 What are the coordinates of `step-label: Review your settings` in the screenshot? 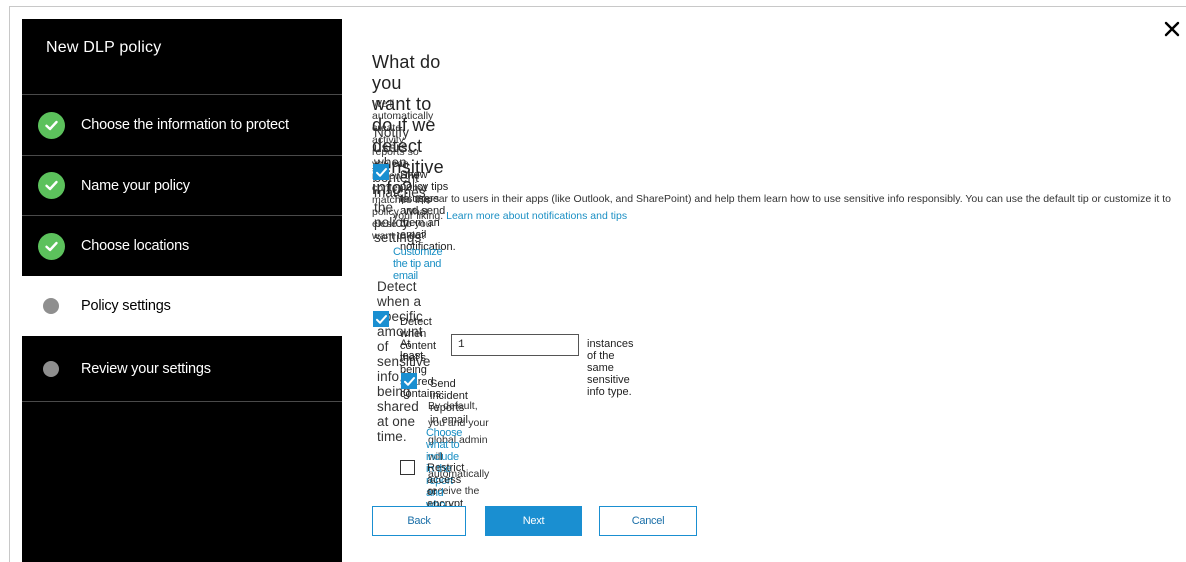 It's located at (146, 368).